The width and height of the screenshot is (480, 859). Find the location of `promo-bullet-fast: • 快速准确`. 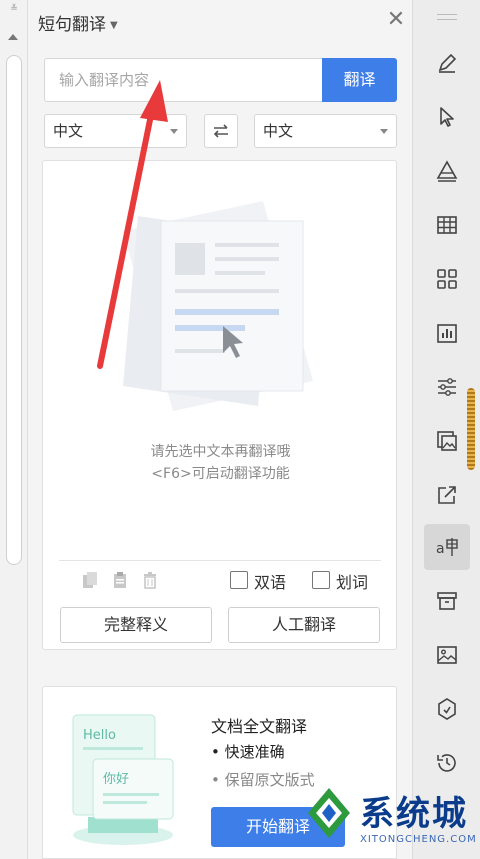

promo-bullet-fast: • 快速准确 is located at coordinates (248, 752).